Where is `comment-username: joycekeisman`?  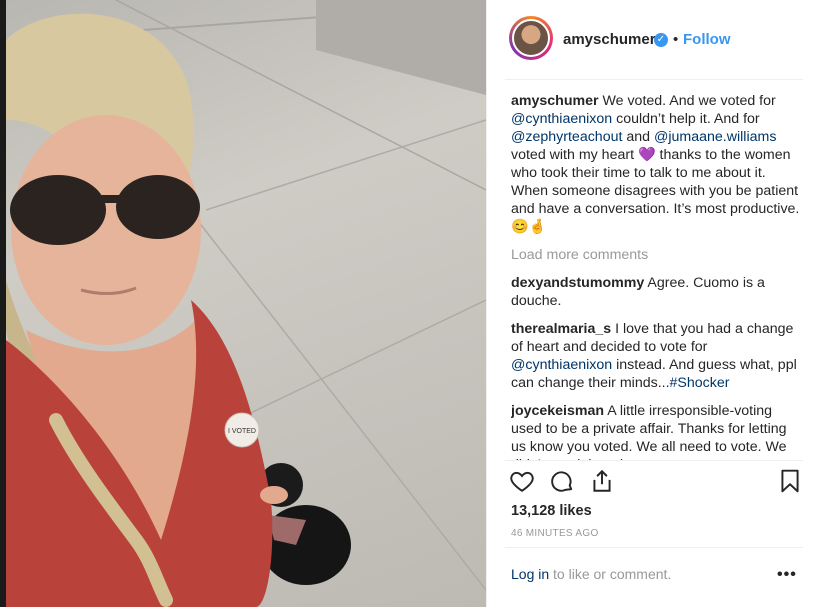 comment-username: joycekeisman is located at coordinates (557, 411).